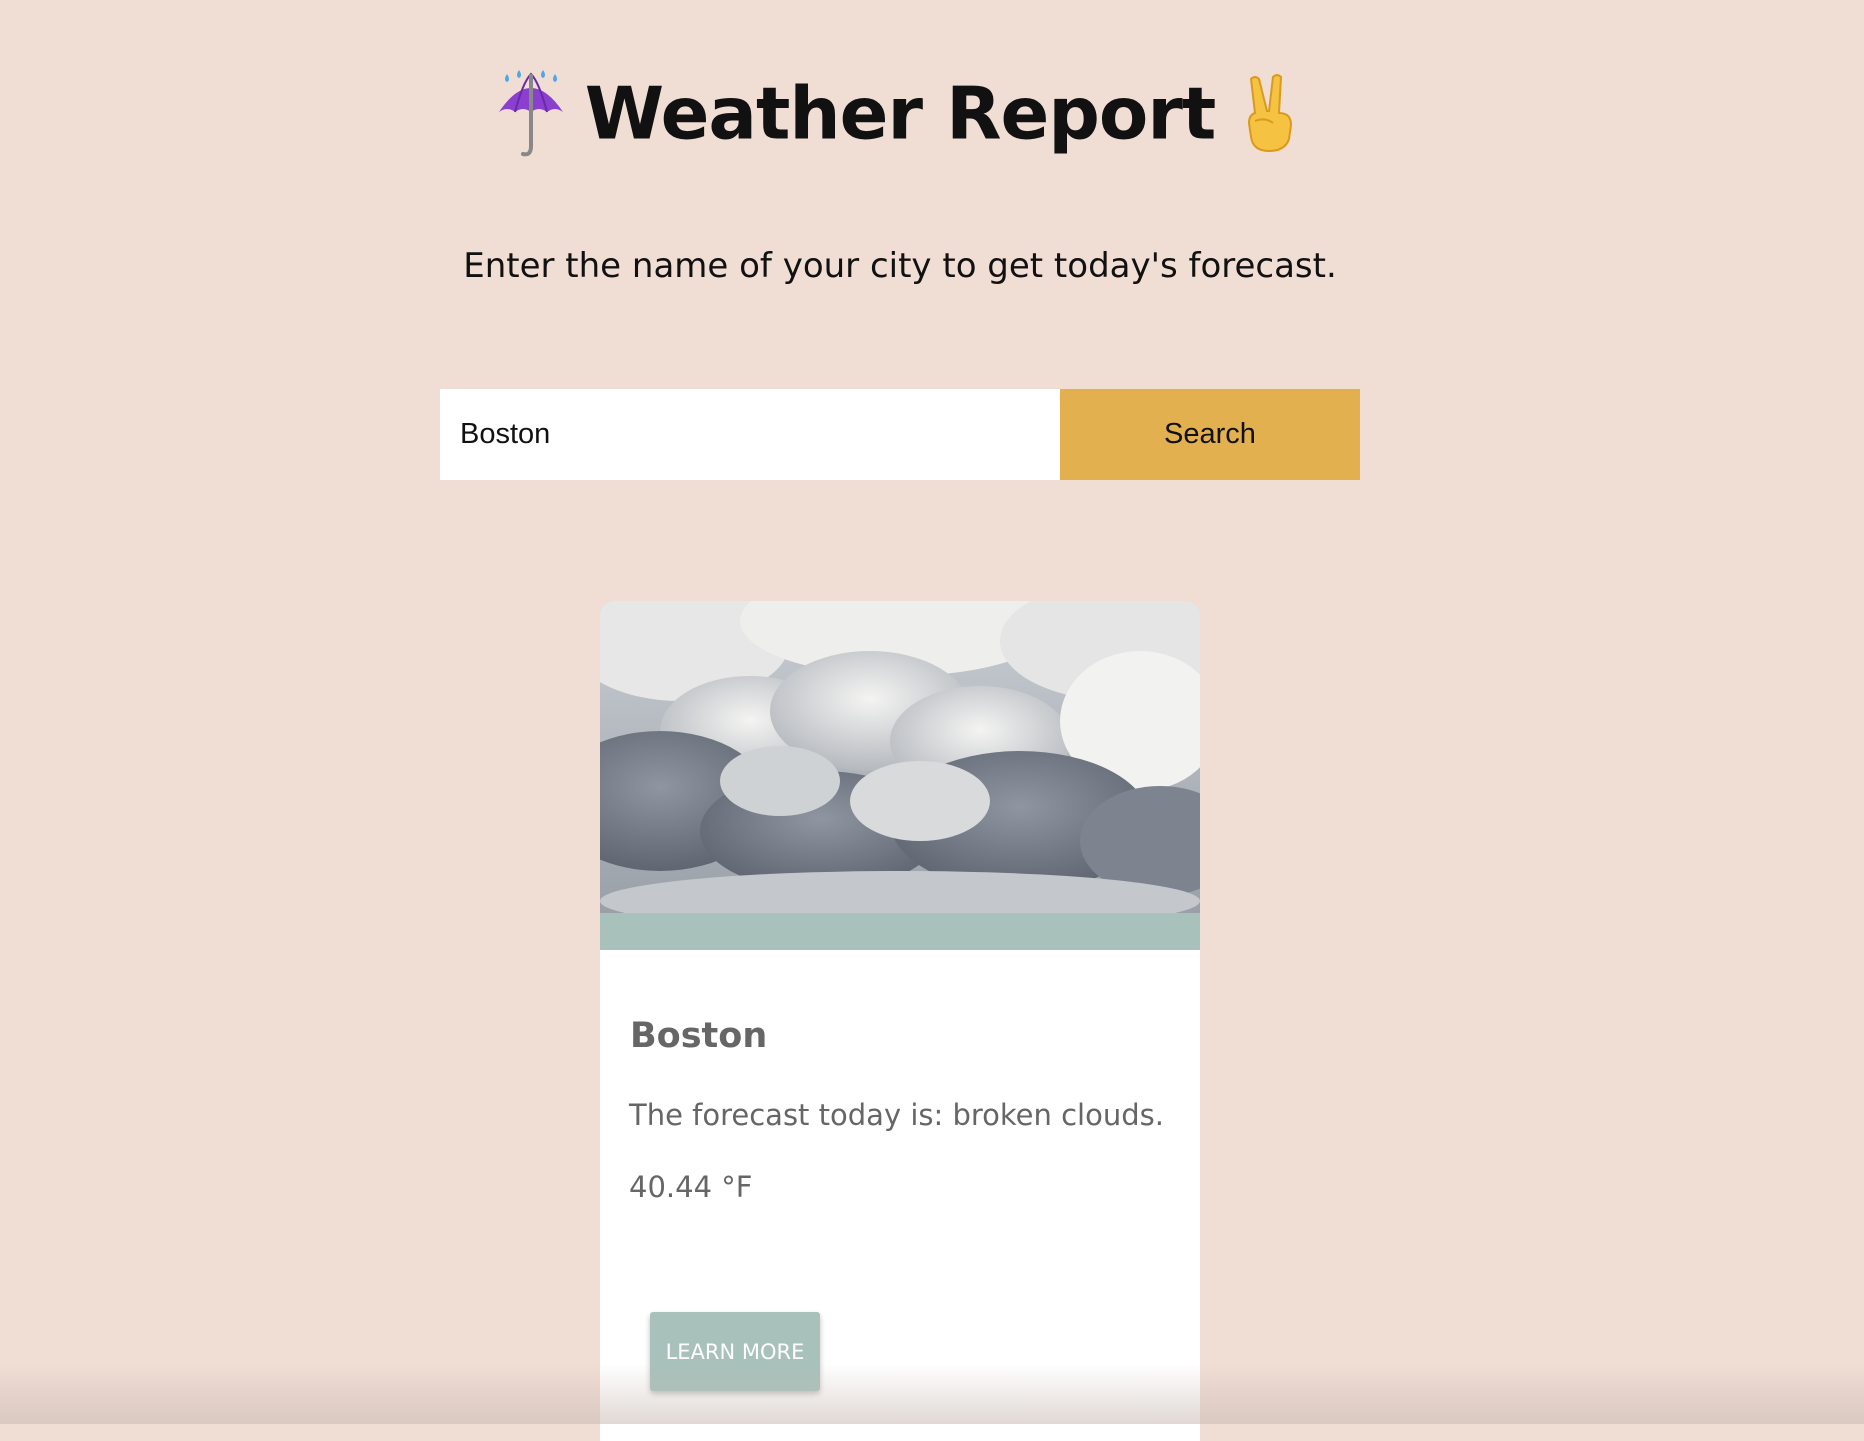 This screenshot has width=1864, height=1441. Describe the element at coordinates (896, 1115) in the screenshot. I see `forecast-text: The forecast today is: broken clouds.` at that location.